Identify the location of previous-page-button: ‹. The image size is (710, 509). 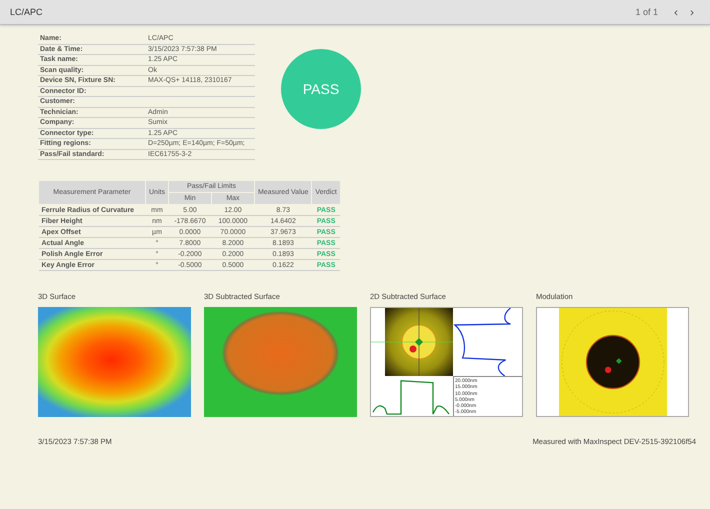
(676, 12).